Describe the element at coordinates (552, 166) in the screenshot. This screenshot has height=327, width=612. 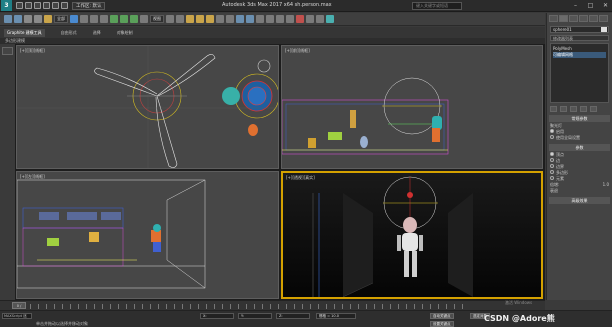
I see `radio-border` at that location.